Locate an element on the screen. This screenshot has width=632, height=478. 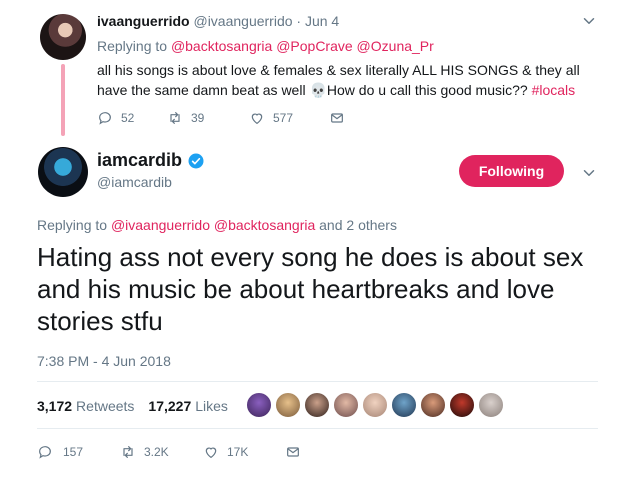
parent-retweet-action: 39 is located at coordinates (208, 118).